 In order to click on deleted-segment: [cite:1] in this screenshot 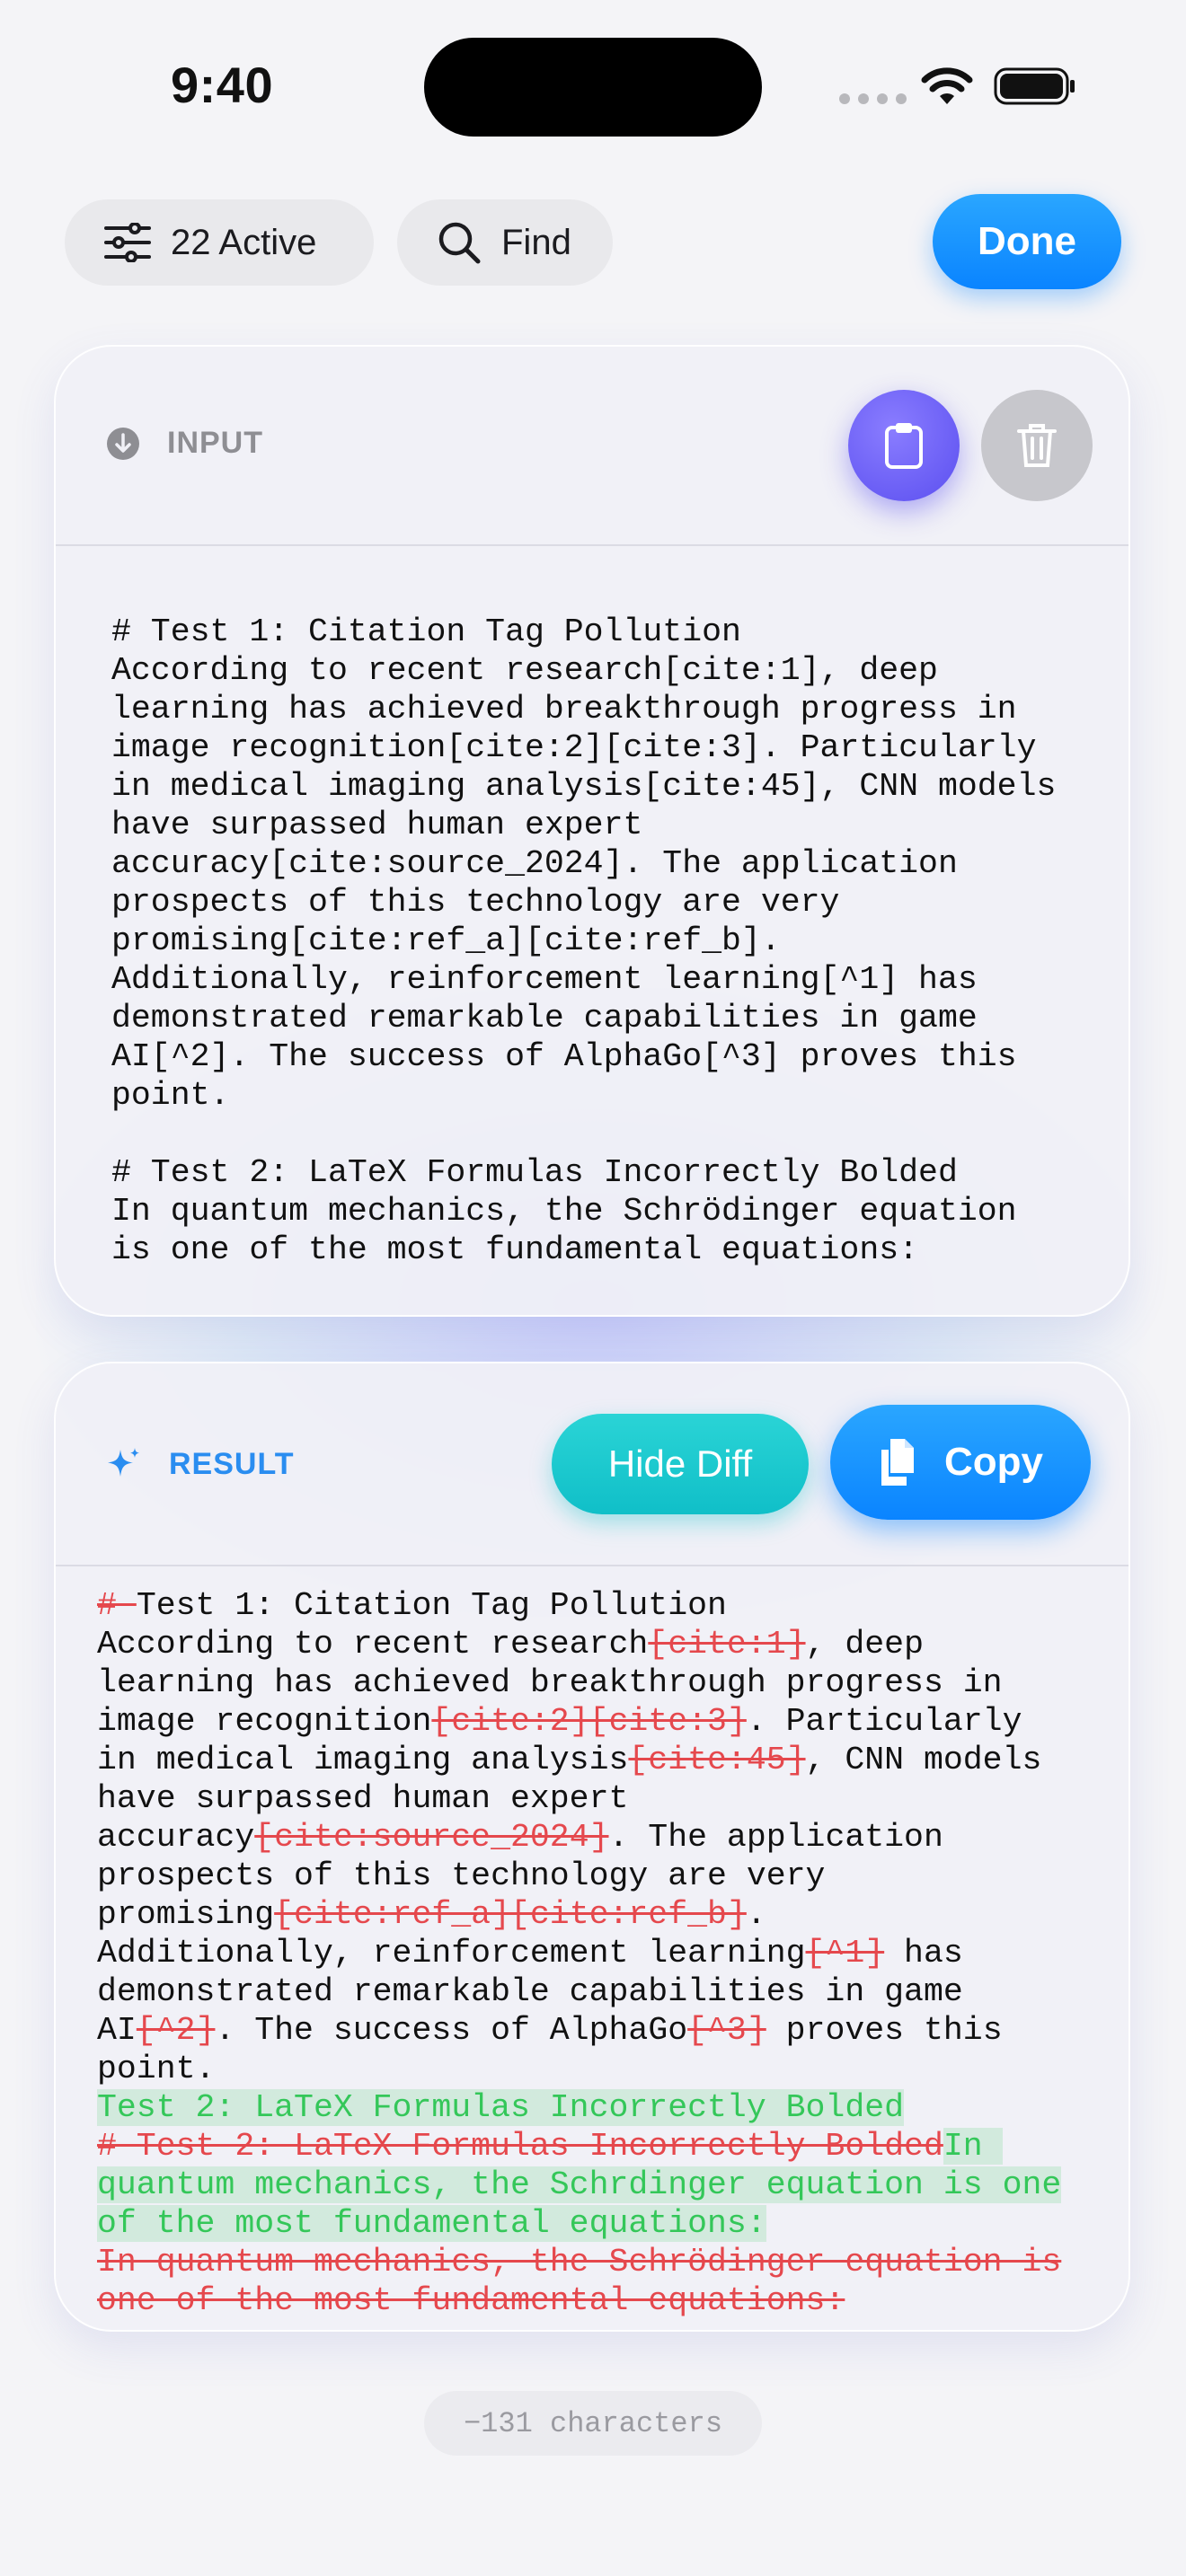, I will do `click(727, 1644)`.